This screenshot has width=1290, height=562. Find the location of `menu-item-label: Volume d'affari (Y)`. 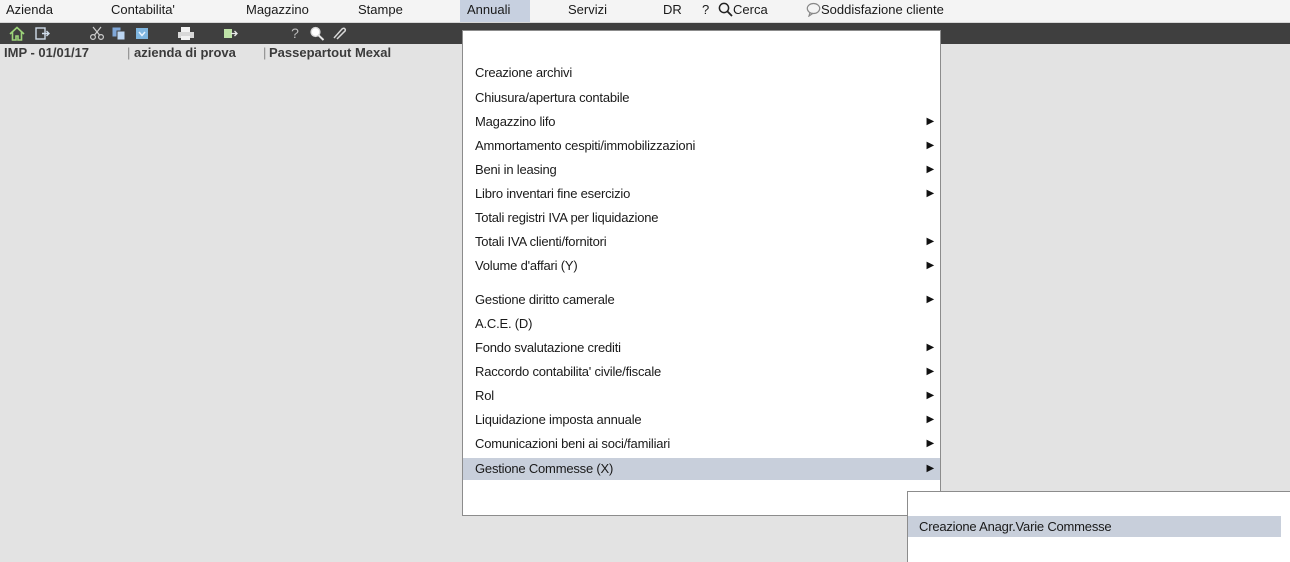

menu-item-label: Volume d'affari (Y) is located at coordinates (526, 265).